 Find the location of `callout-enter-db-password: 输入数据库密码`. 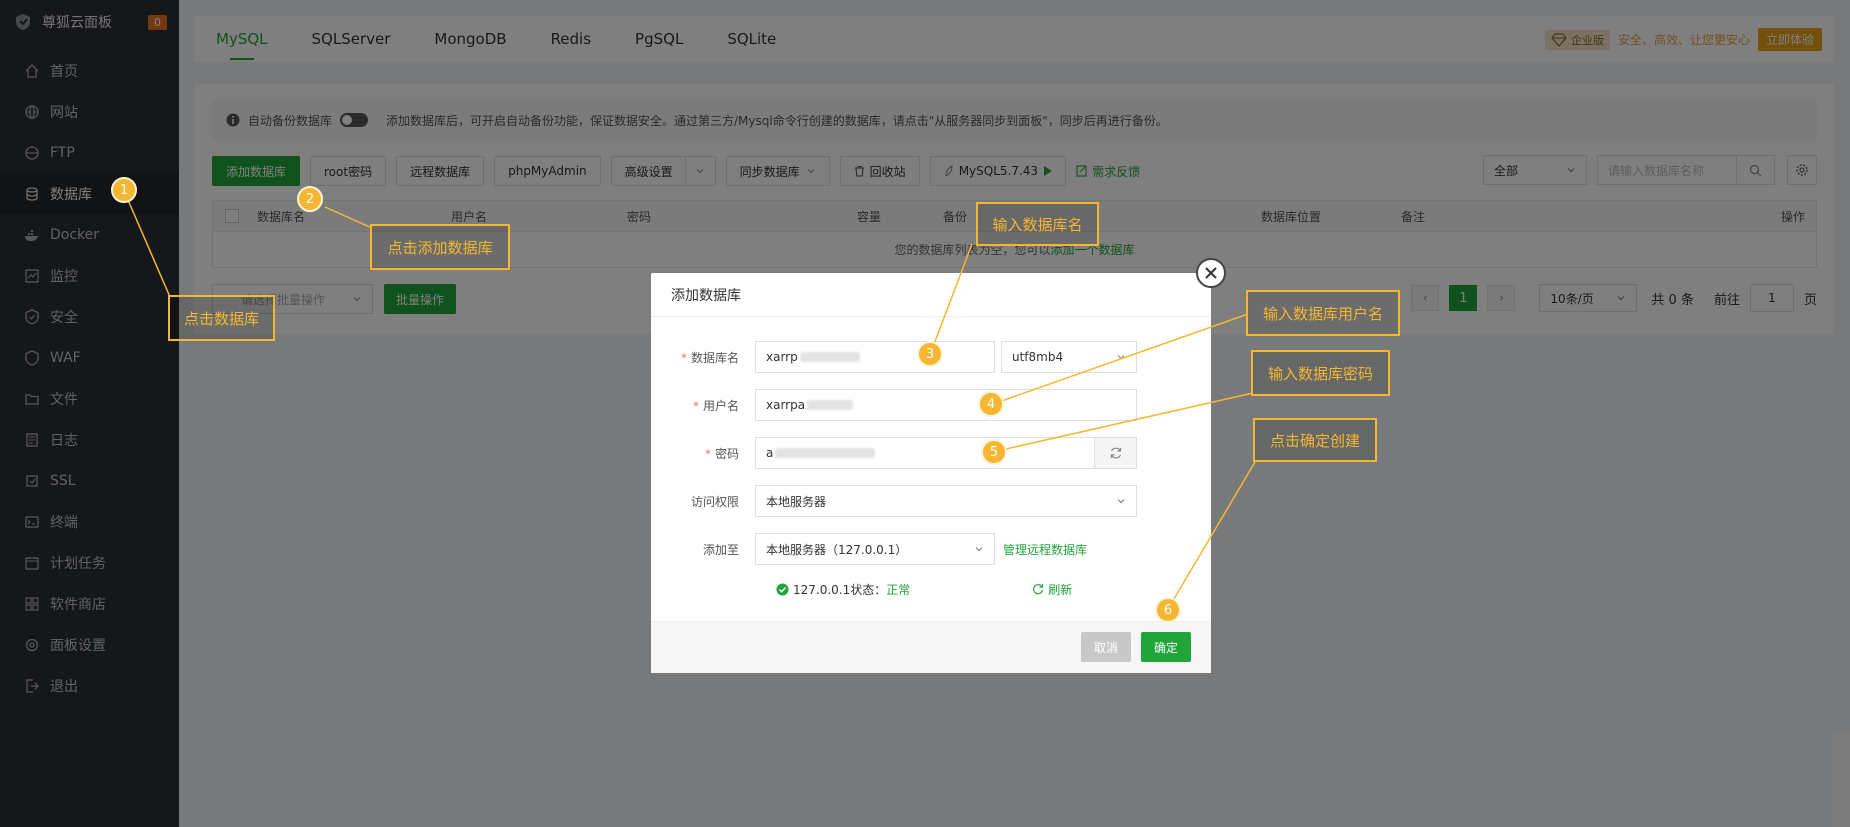

callout-enter-db-password: 输入数据库密码 is located at coordinates (1320, 373).